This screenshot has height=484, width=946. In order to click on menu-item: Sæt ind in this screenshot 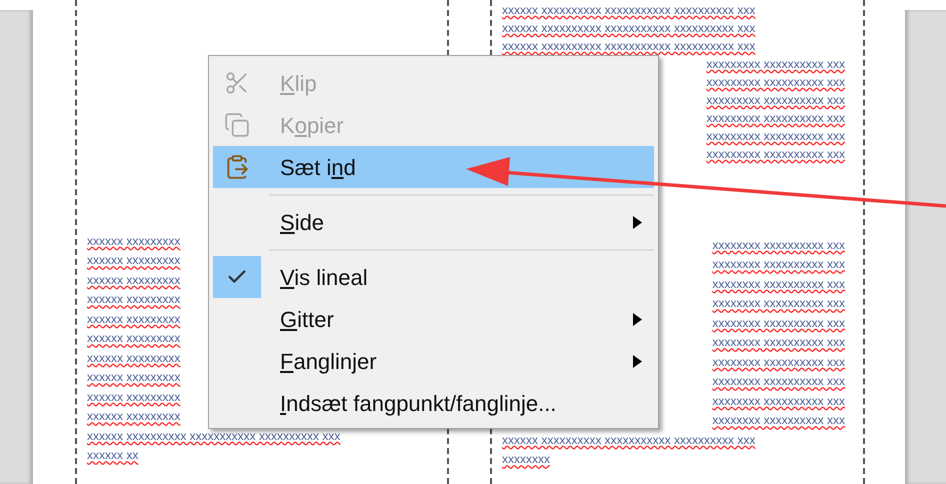, I will do `click(433, 167)`.